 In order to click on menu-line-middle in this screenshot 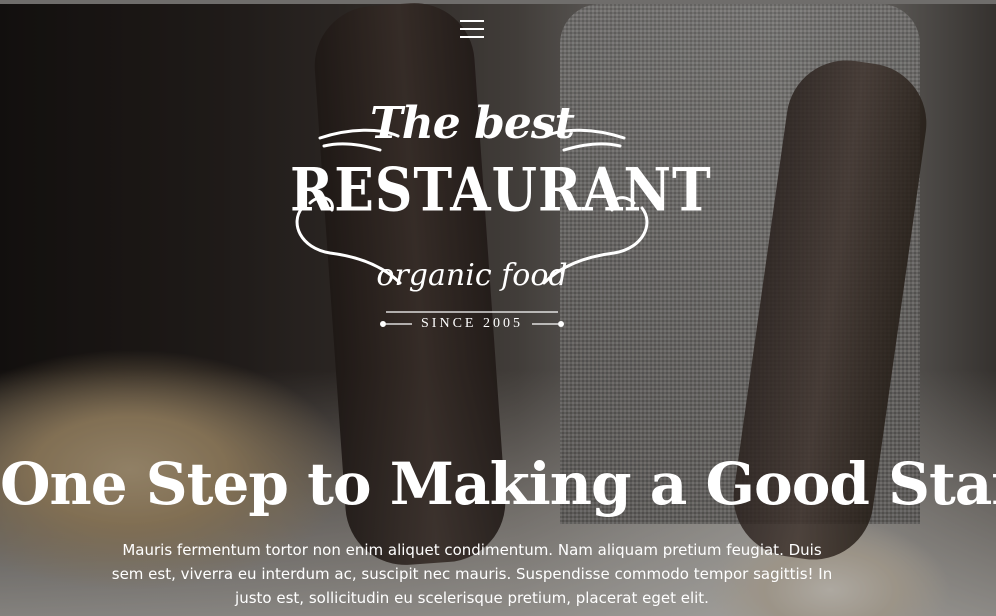, I will do `click(472, 29)`.